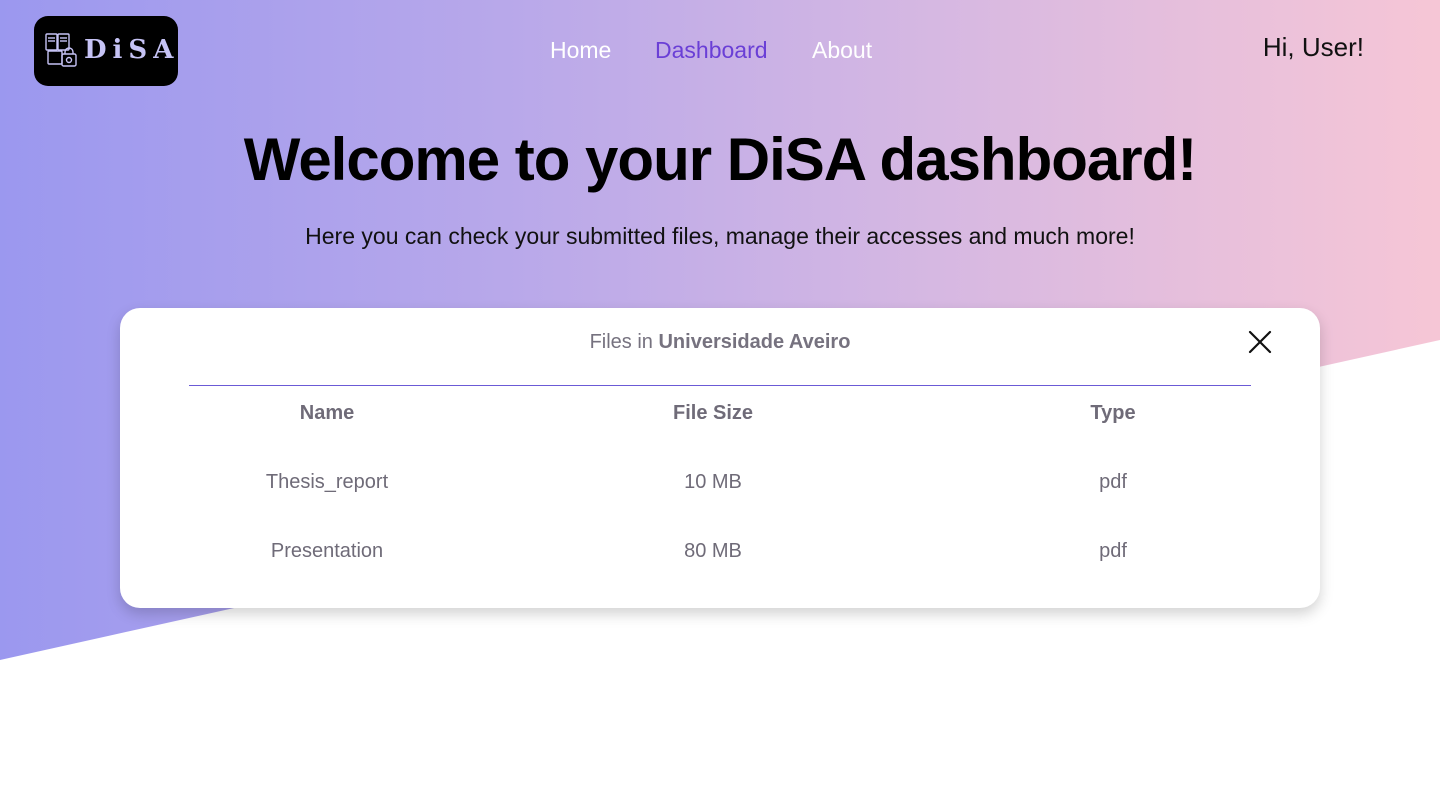  I want to click on divider, so click(720, 385).